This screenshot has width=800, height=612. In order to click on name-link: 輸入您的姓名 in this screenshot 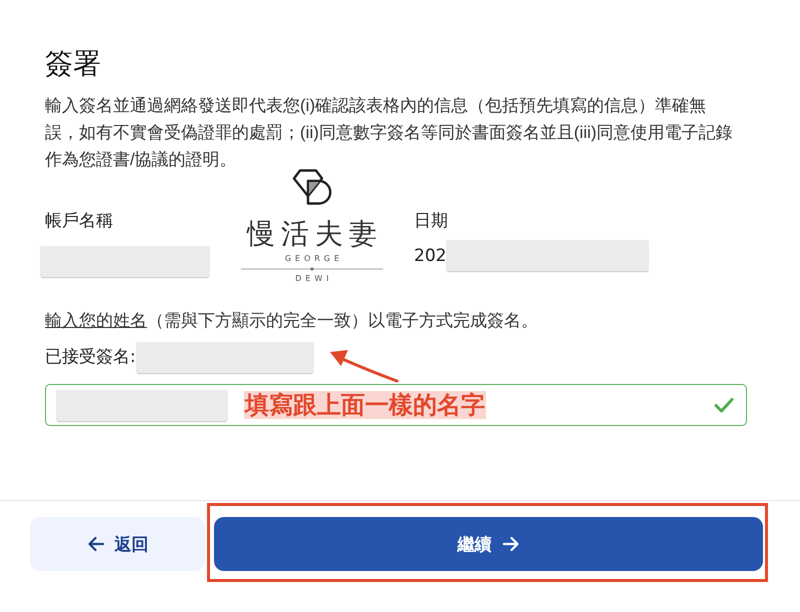, I will do `click(96, 321)`.